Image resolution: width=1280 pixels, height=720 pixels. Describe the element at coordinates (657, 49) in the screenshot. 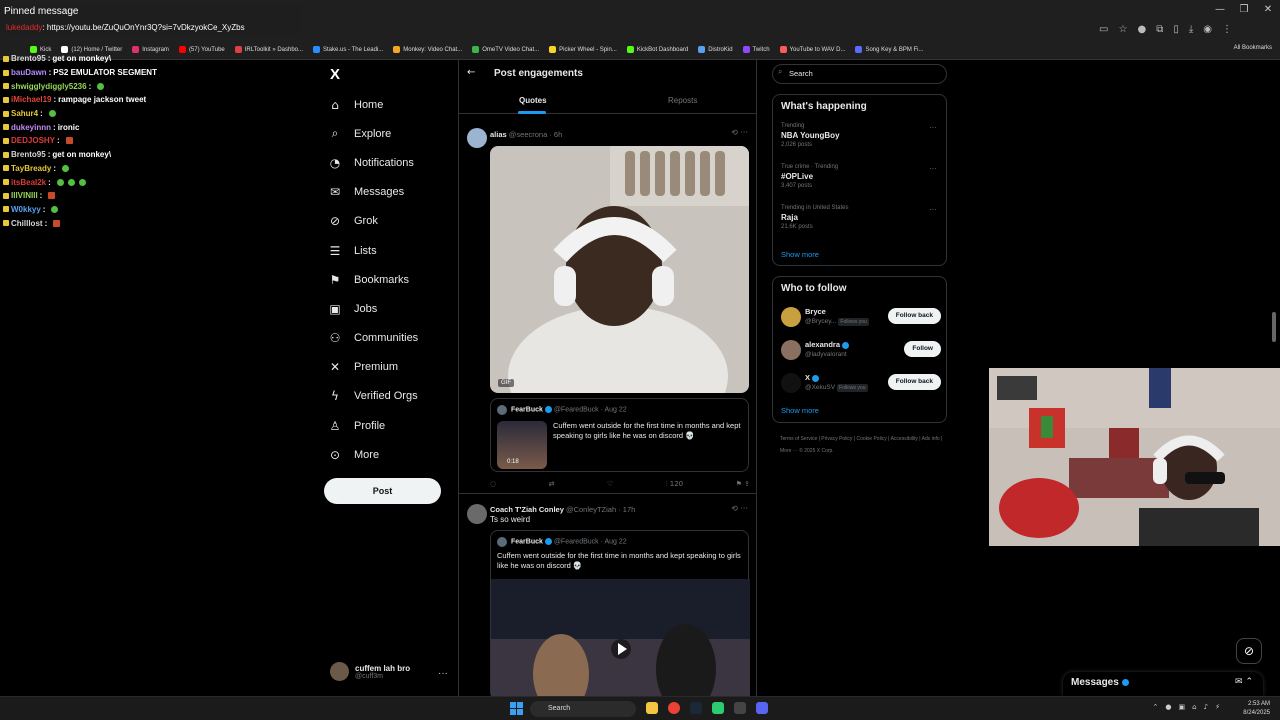

I see `bookmark-item: KickBot Dashboard` at that location.